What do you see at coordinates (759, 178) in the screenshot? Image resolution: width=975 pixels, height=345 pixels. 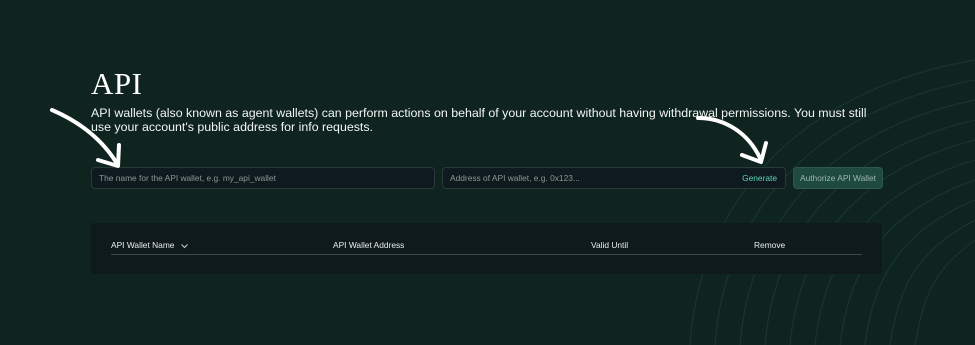 I see `generate-button: Generate` at bounding box center [759, 178].